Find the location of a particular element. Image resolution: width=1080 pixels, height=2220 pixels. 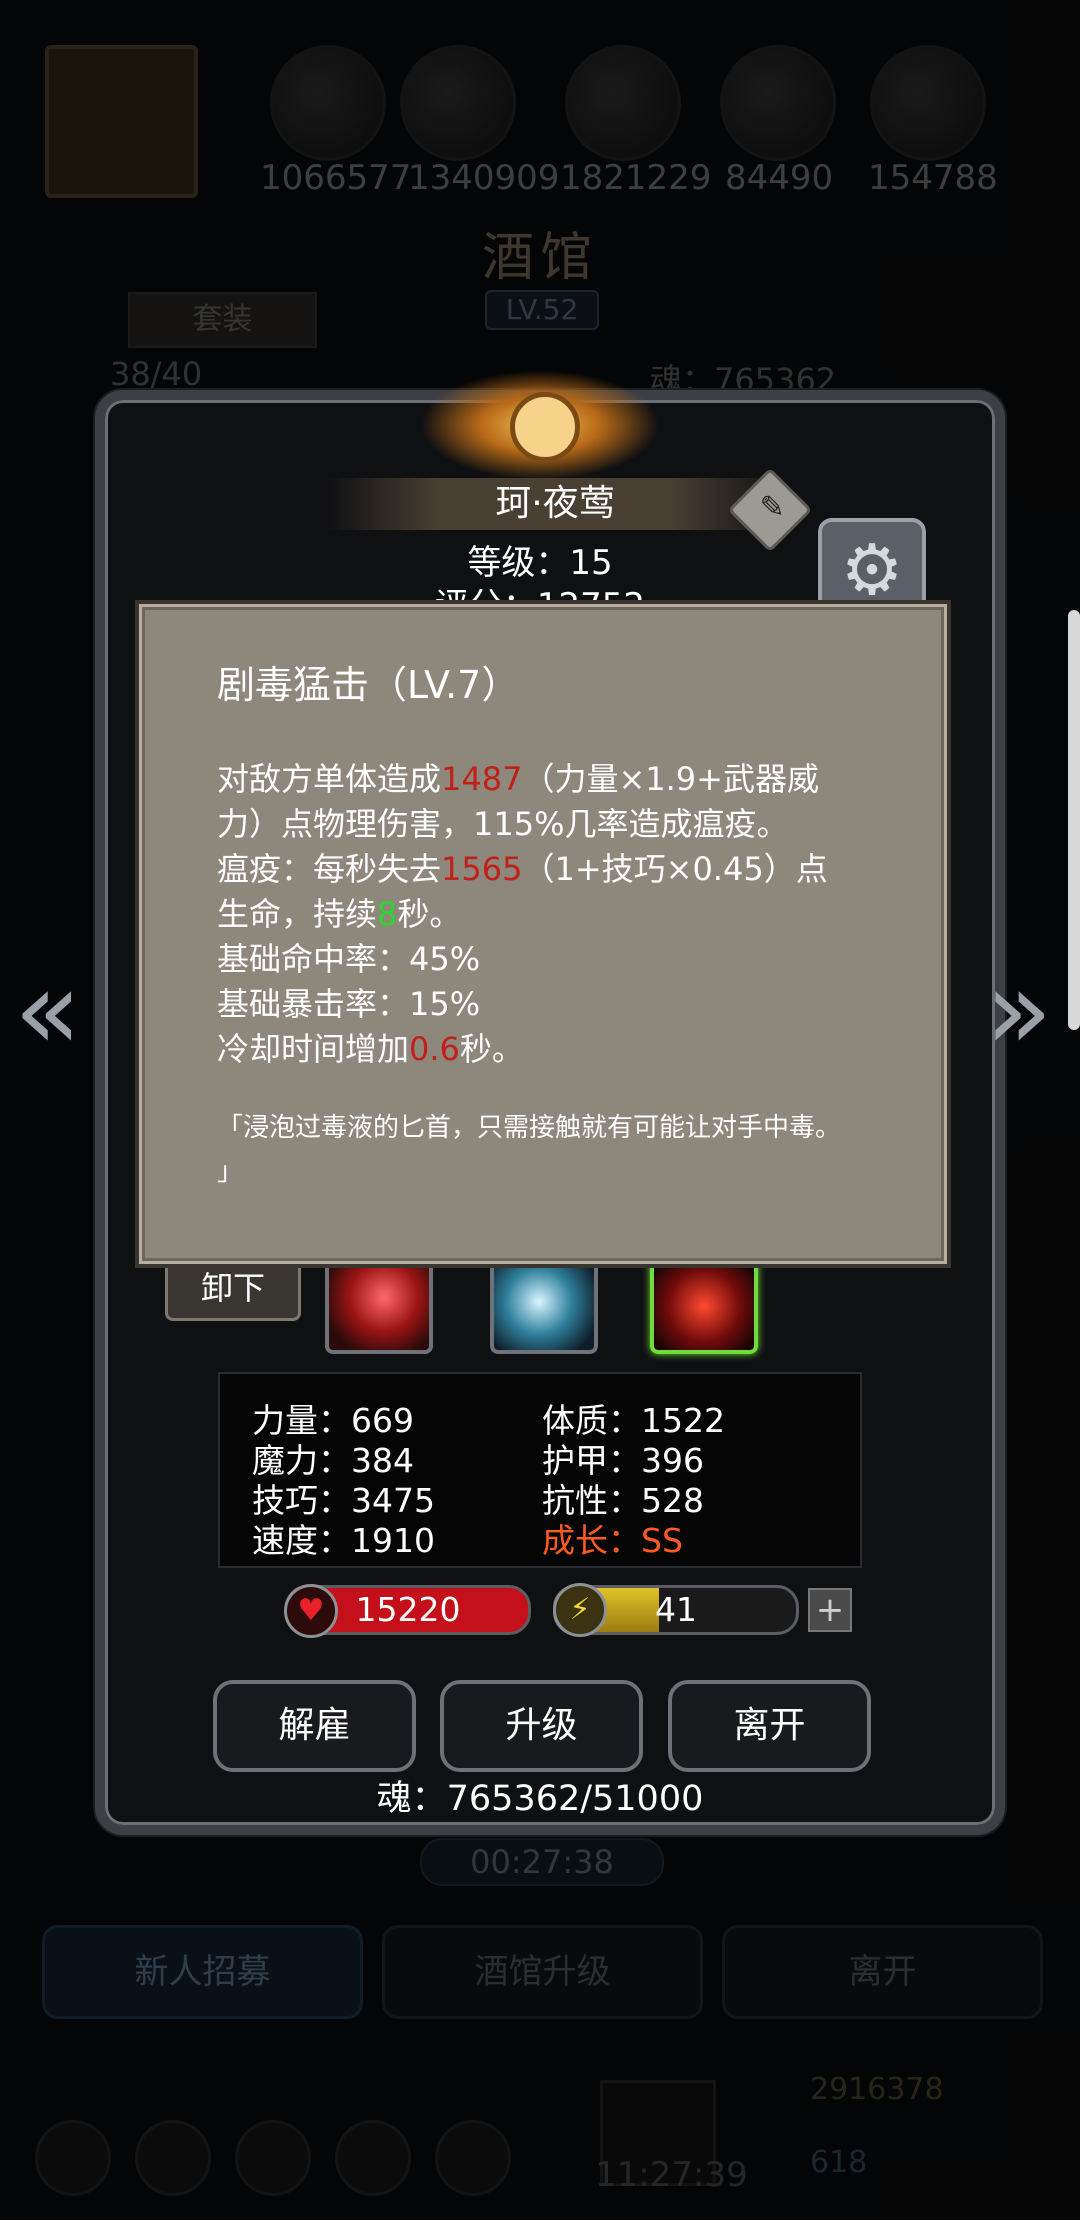

stat-growth: 成长：SS is located at coordinates (612, 1540).